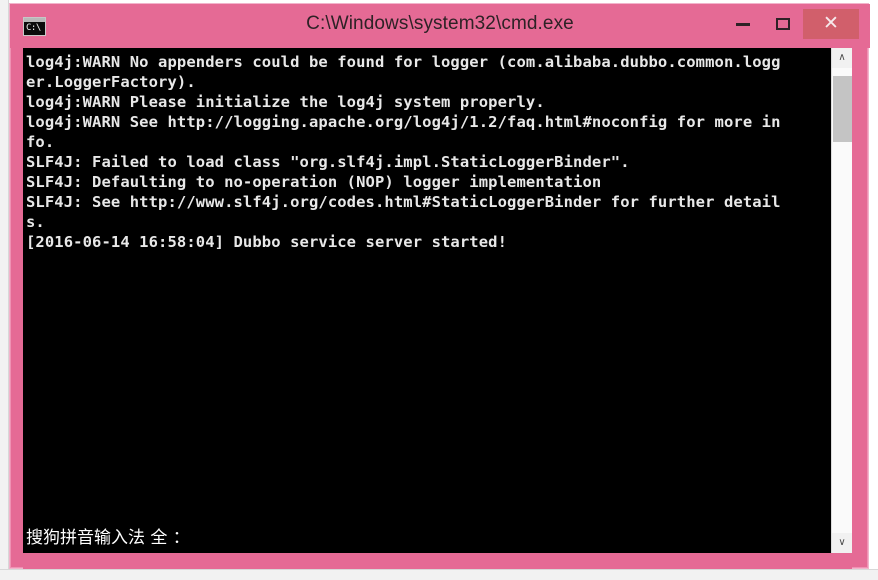 This screenshot has height=580, width=878. I want to click on minimize-icon, so click(743, 24).